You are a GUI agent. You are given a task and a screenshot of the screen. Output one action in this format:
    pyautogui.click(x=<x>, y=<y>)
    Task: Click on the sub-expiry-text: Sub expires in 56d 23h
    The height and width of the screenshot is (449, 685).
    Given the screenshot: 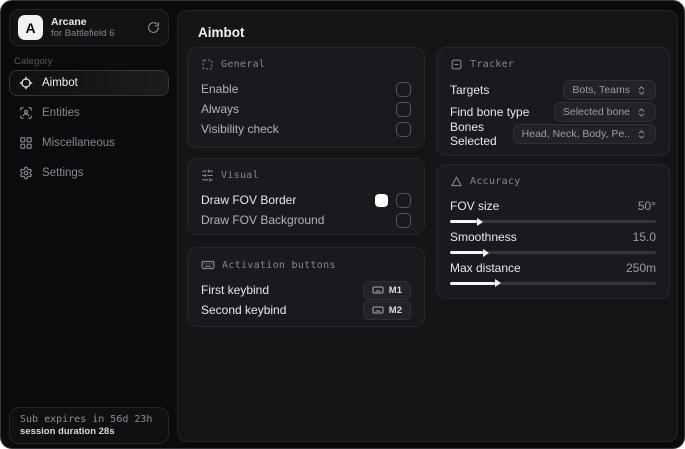 What is the action you would take?
    pyautogui.click(x=86, y=419)
    